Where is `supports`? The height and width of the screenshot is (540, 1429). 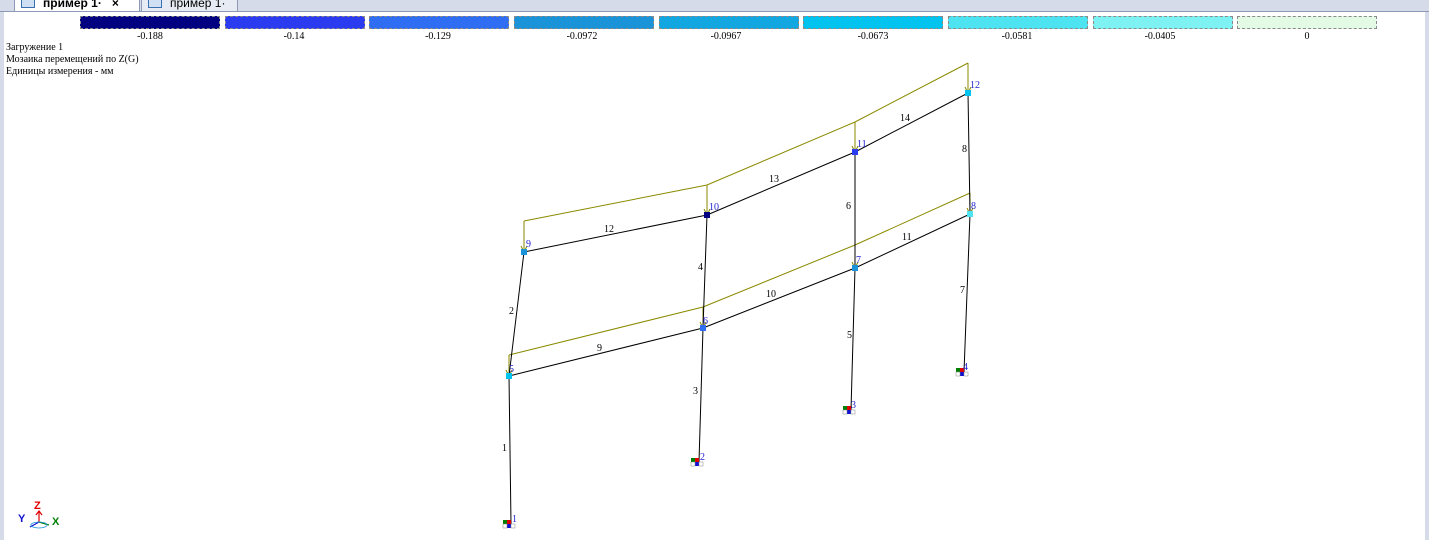 supports is located at coordinates (735, 448).